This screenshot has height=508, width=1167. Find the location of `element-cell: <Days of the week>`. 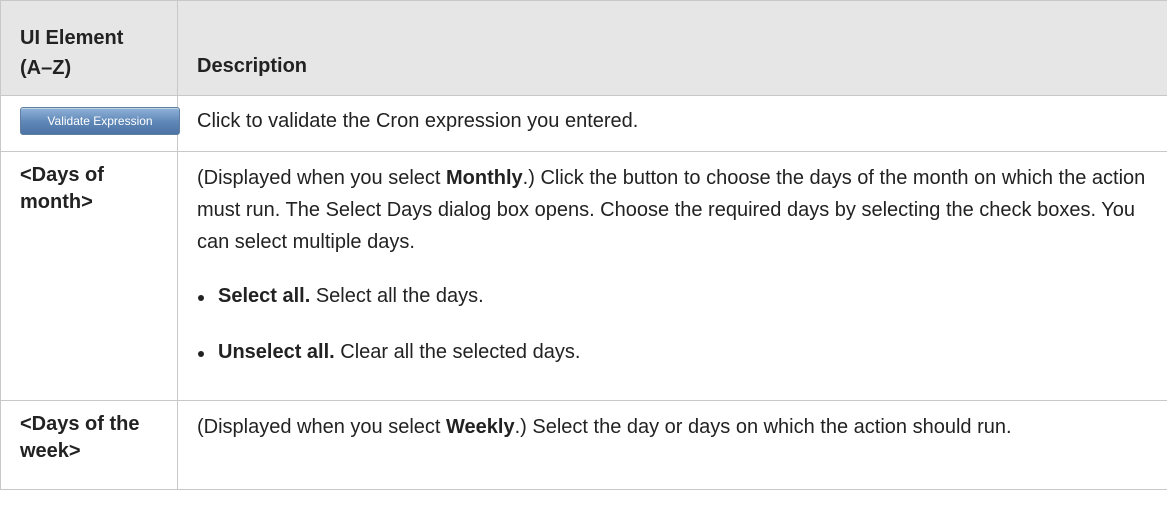

element-cell: <Days of the week> is located at coordinates (89, 445).